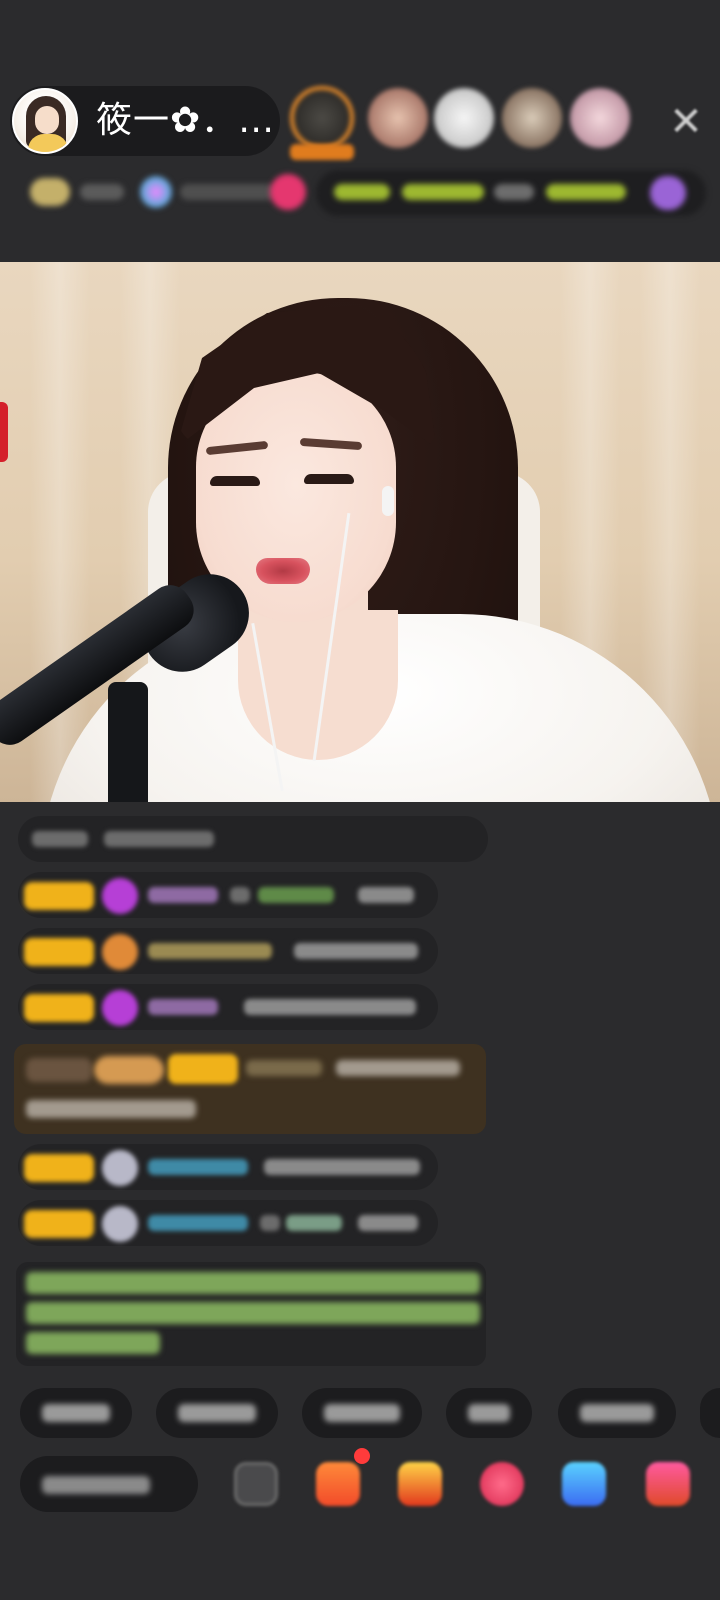  What do you see at coordinates (584, 1484) in the screenshot?
I see `game-icon` at bounding box center [584, 1484].